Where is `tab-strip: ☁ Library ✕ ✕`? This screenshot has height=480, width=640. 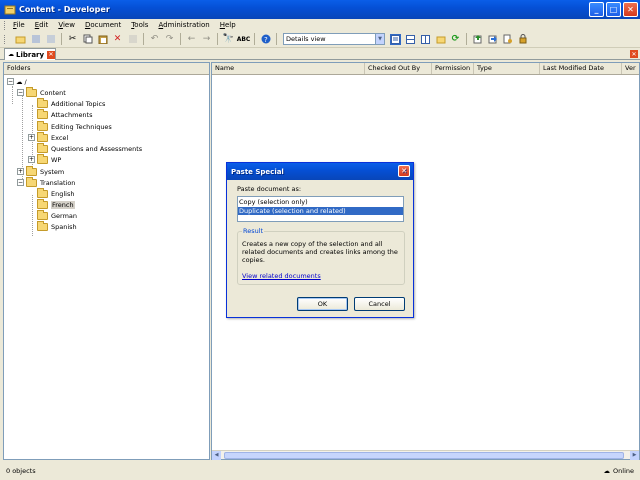 tab-strip: ☁ Library ✕ ✕ is located at coordinates (320, 54).